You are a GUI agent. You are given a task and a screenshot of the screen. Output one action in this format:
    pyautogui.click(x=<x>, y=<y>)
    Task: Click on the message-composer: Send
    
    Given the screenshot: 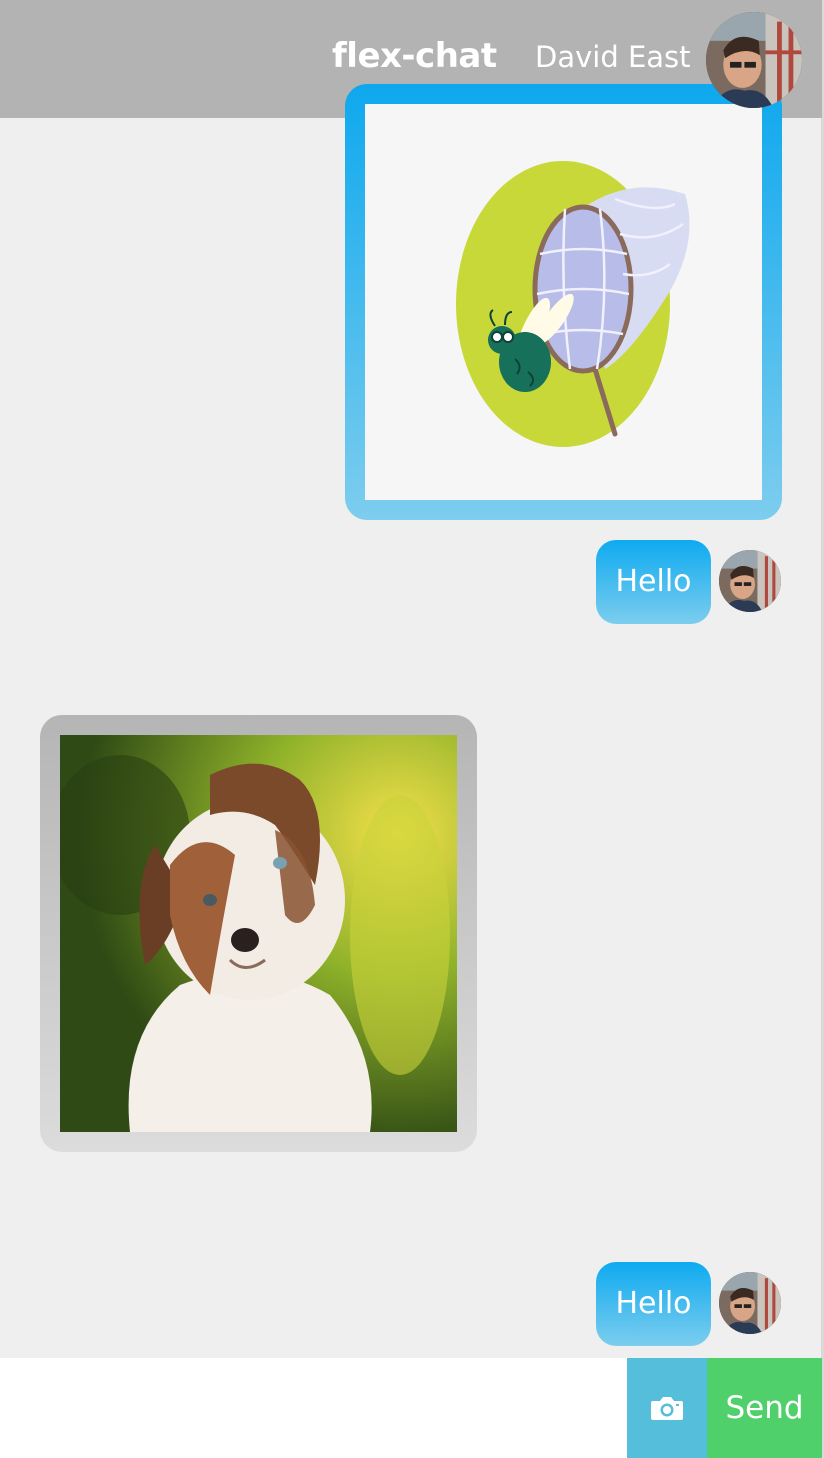 What is the action you would take?
    pyautogui.click(x=411, y=1408)
    